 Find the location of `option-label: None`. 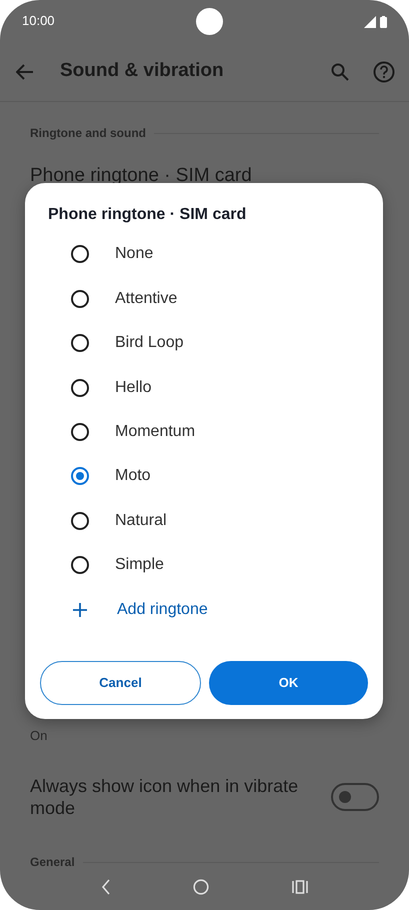

option-label: None is located at coordinates (134, 254).